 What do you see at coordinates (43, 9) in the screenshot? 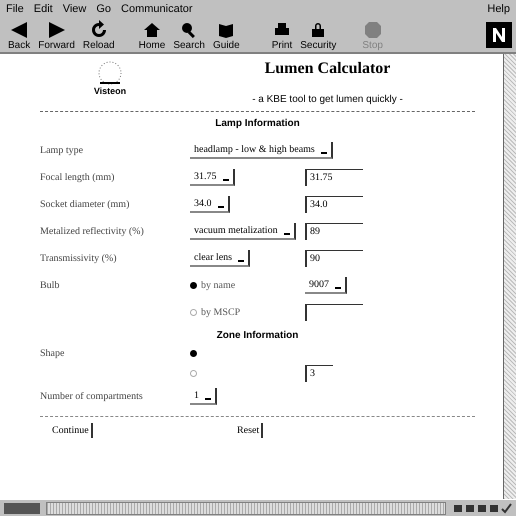
I see `menu-item: Edit` at bounding box center [43, 9].